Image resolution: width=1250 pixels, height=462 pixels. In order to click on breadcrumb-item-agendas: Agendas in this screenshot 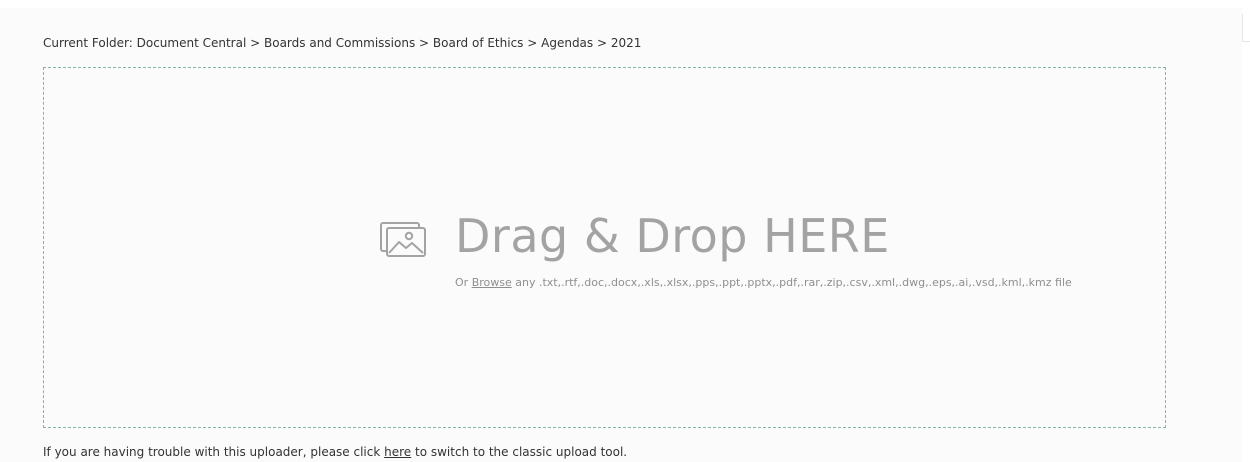, I will do `click(567, 43)`.